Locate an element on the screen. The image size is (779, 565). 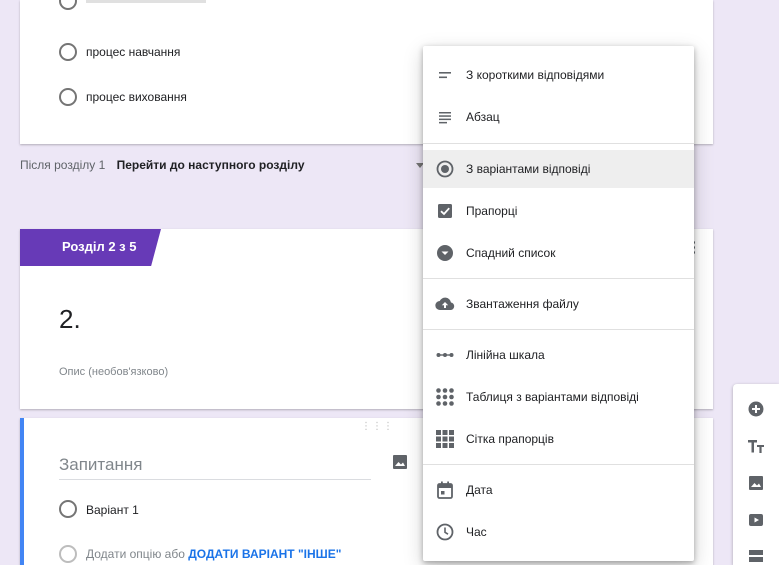
menu-item-short-answer: З короткими відповідями is located at coordinates (558, 75).